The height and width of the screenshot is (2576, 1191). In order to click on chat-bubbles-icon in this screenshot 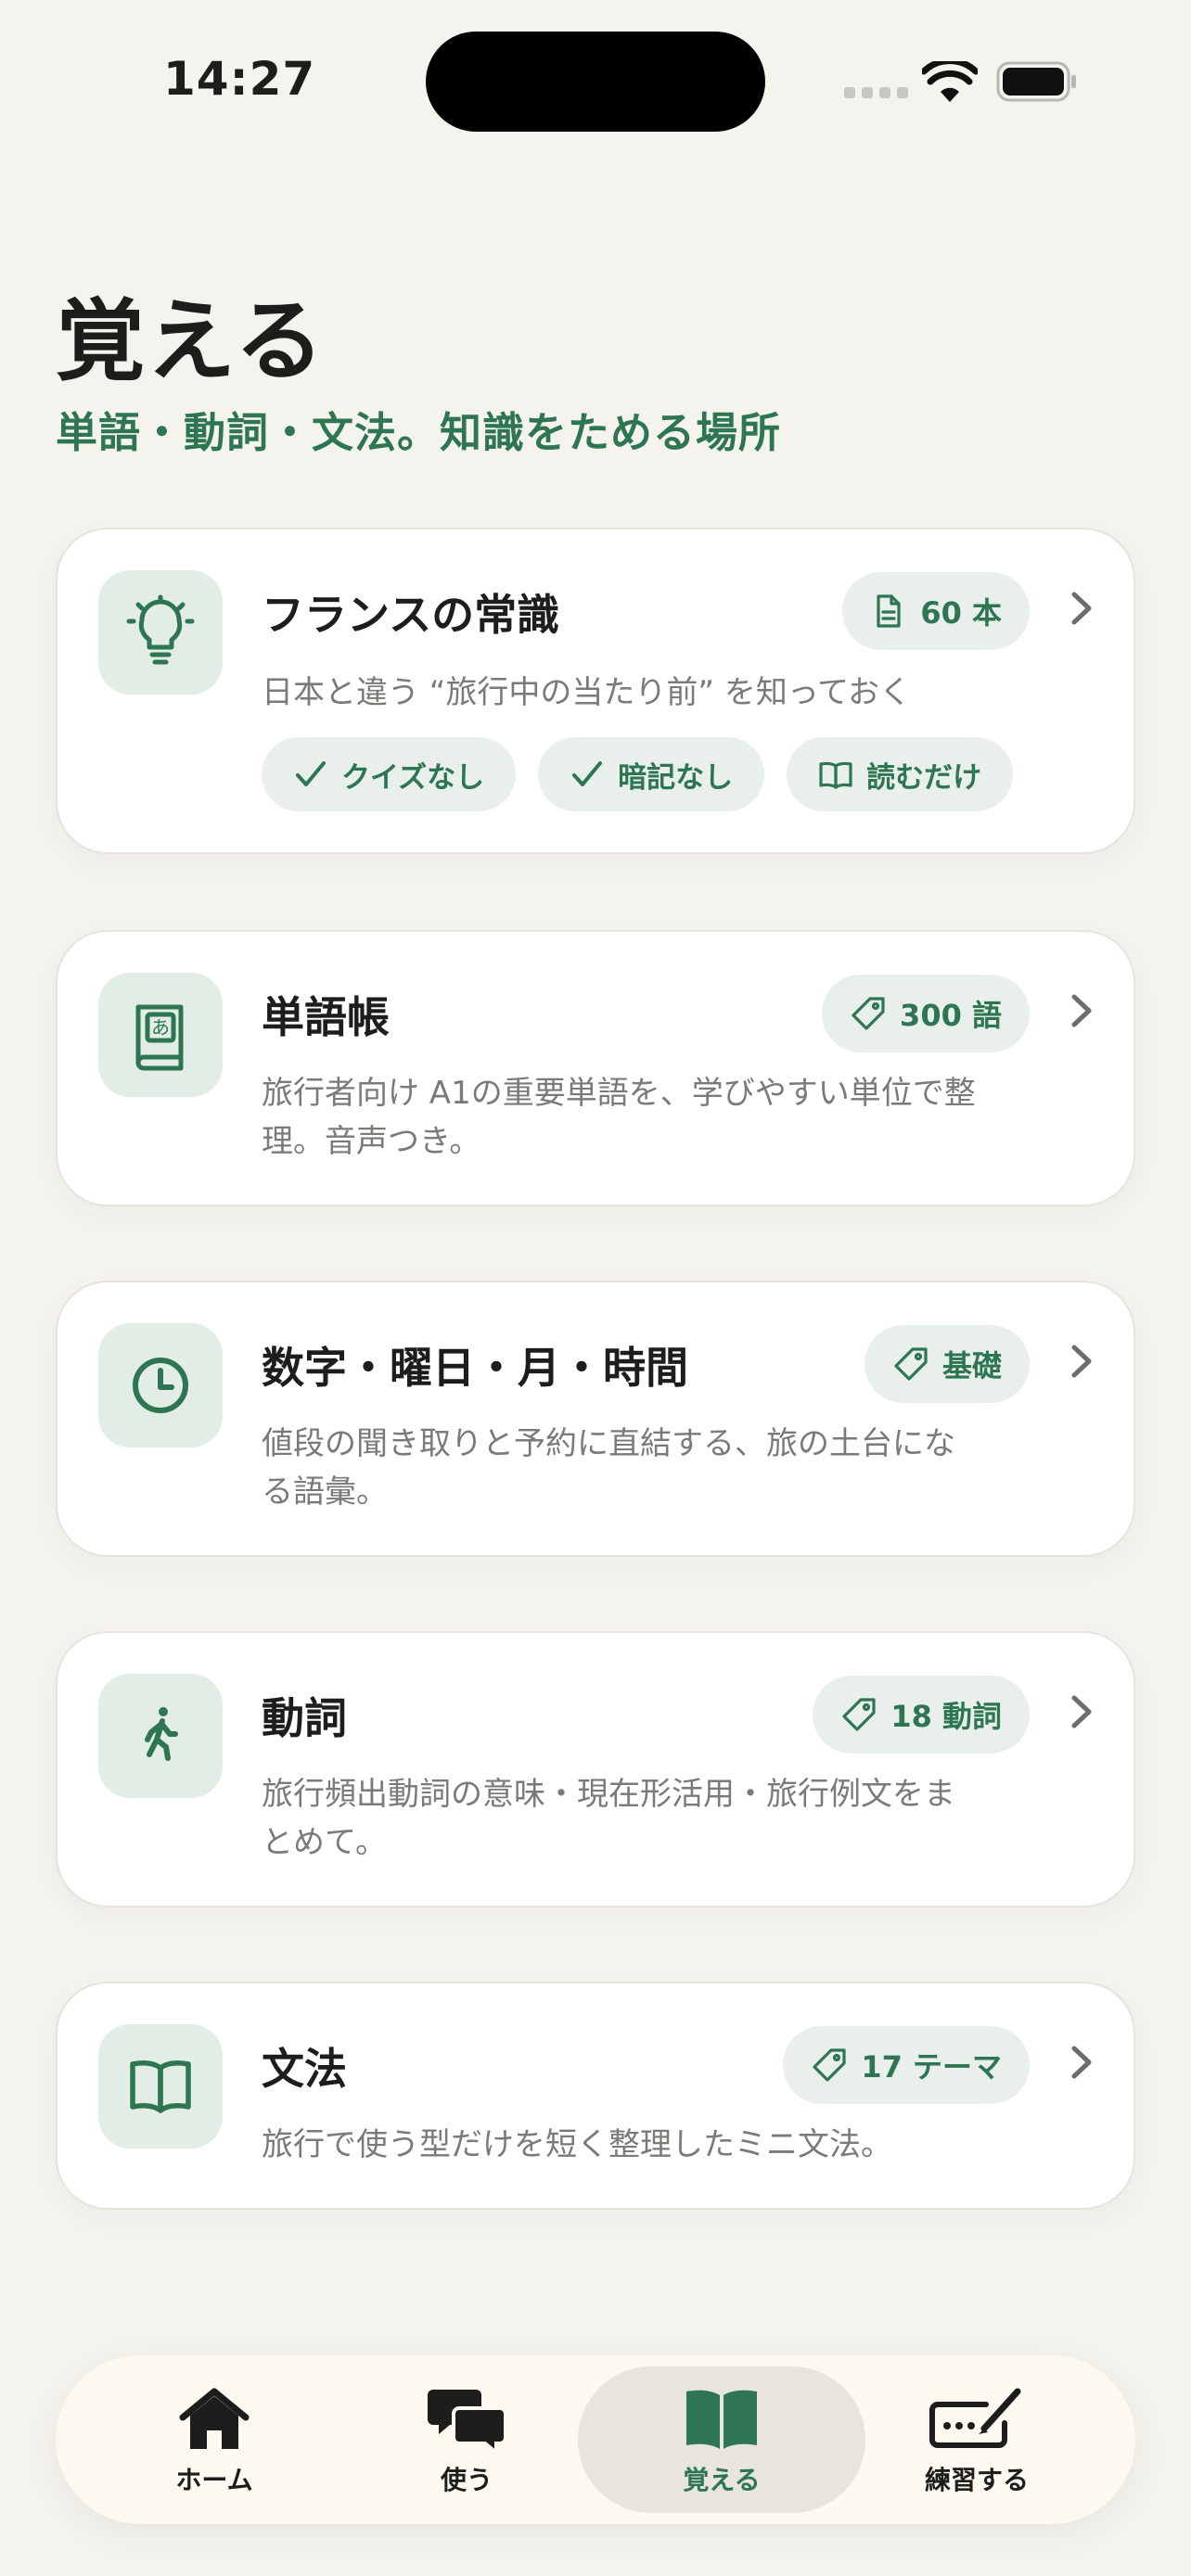, I will do `click(467, 2423)`.